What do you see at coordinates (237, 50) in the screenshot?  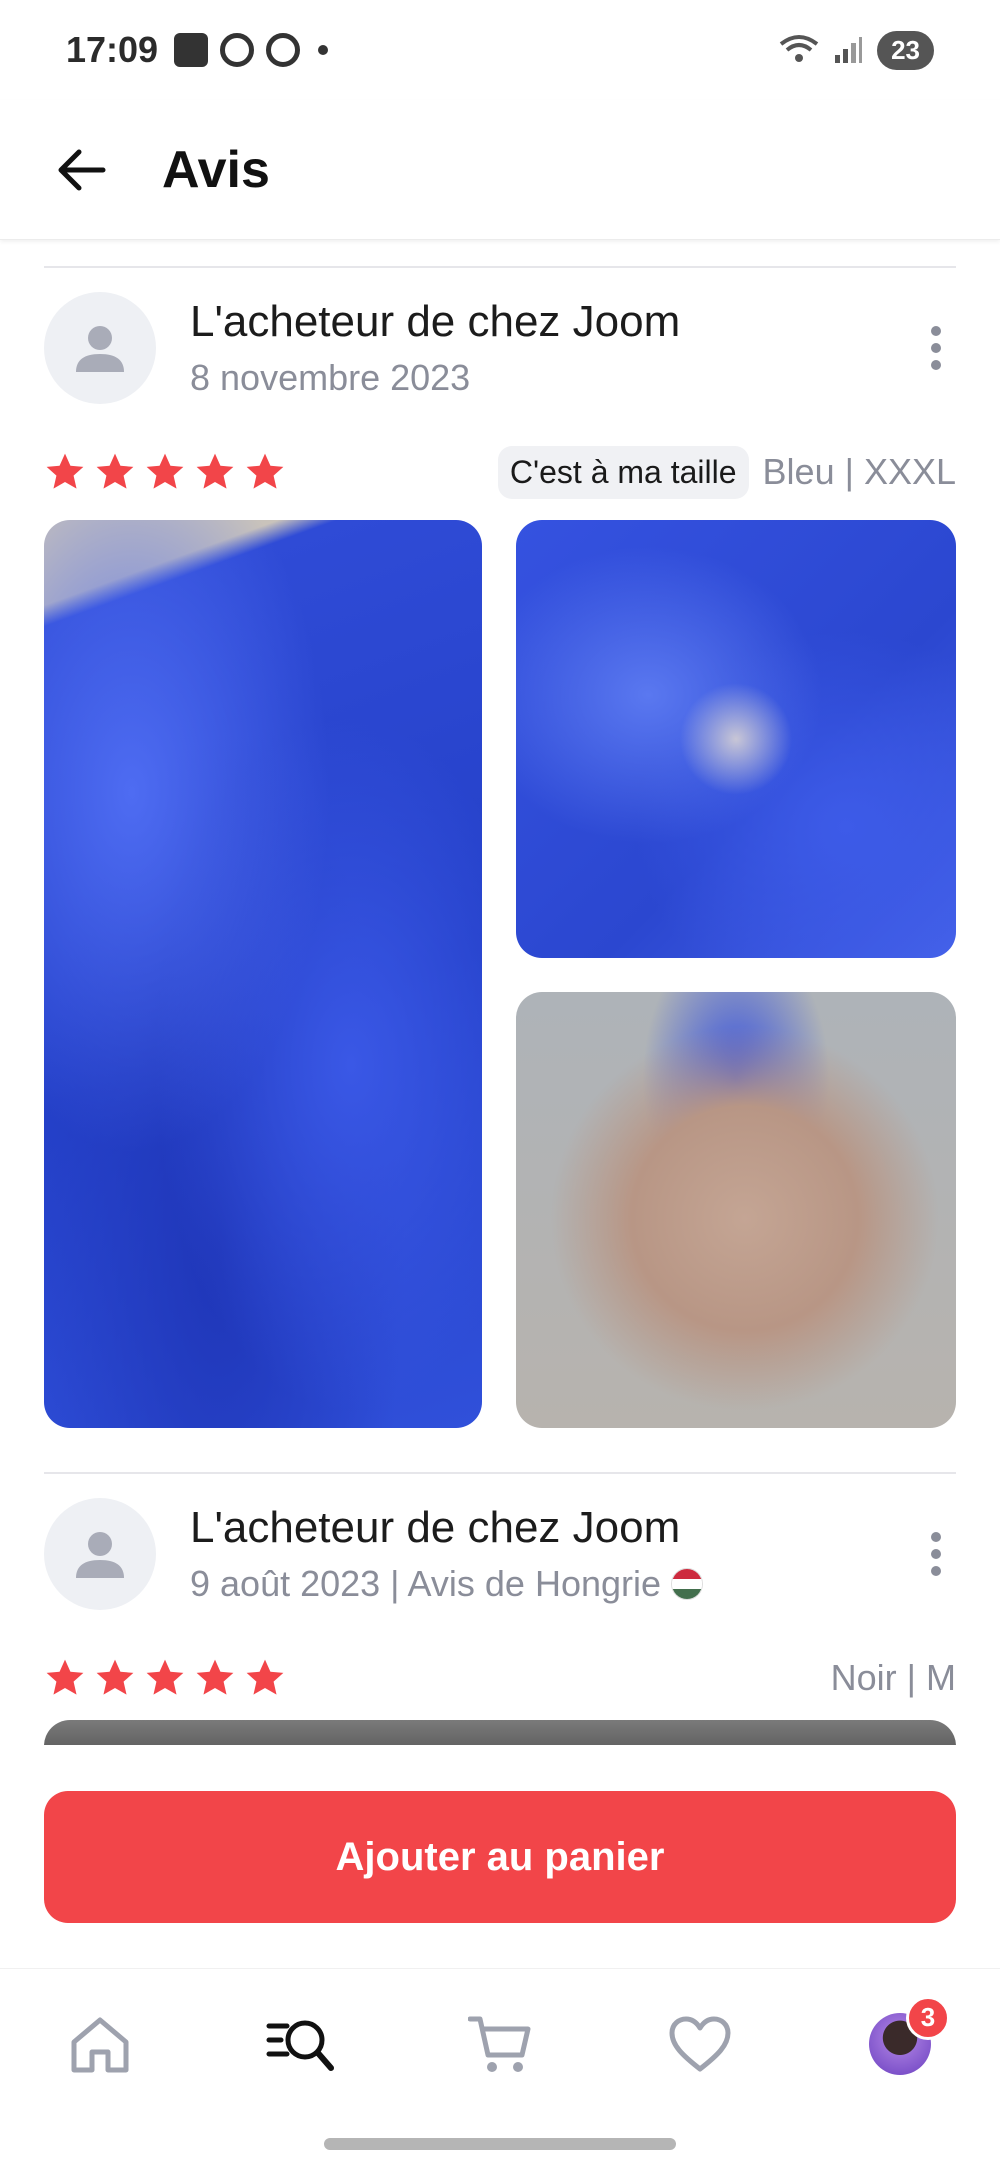 I see `whatsapp-icon` at bounding box center [237, 50].